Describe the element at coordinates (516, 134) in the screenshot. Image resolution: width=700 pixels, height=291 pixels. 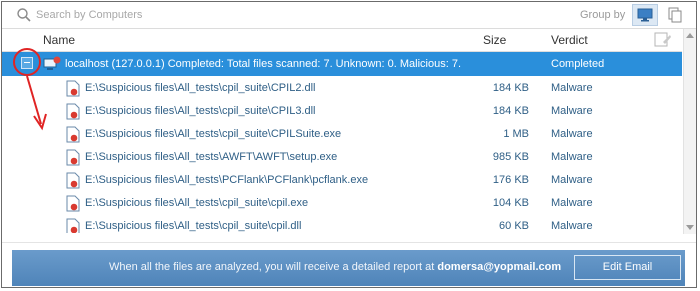
I see `file-size: 1 MB` at that location.